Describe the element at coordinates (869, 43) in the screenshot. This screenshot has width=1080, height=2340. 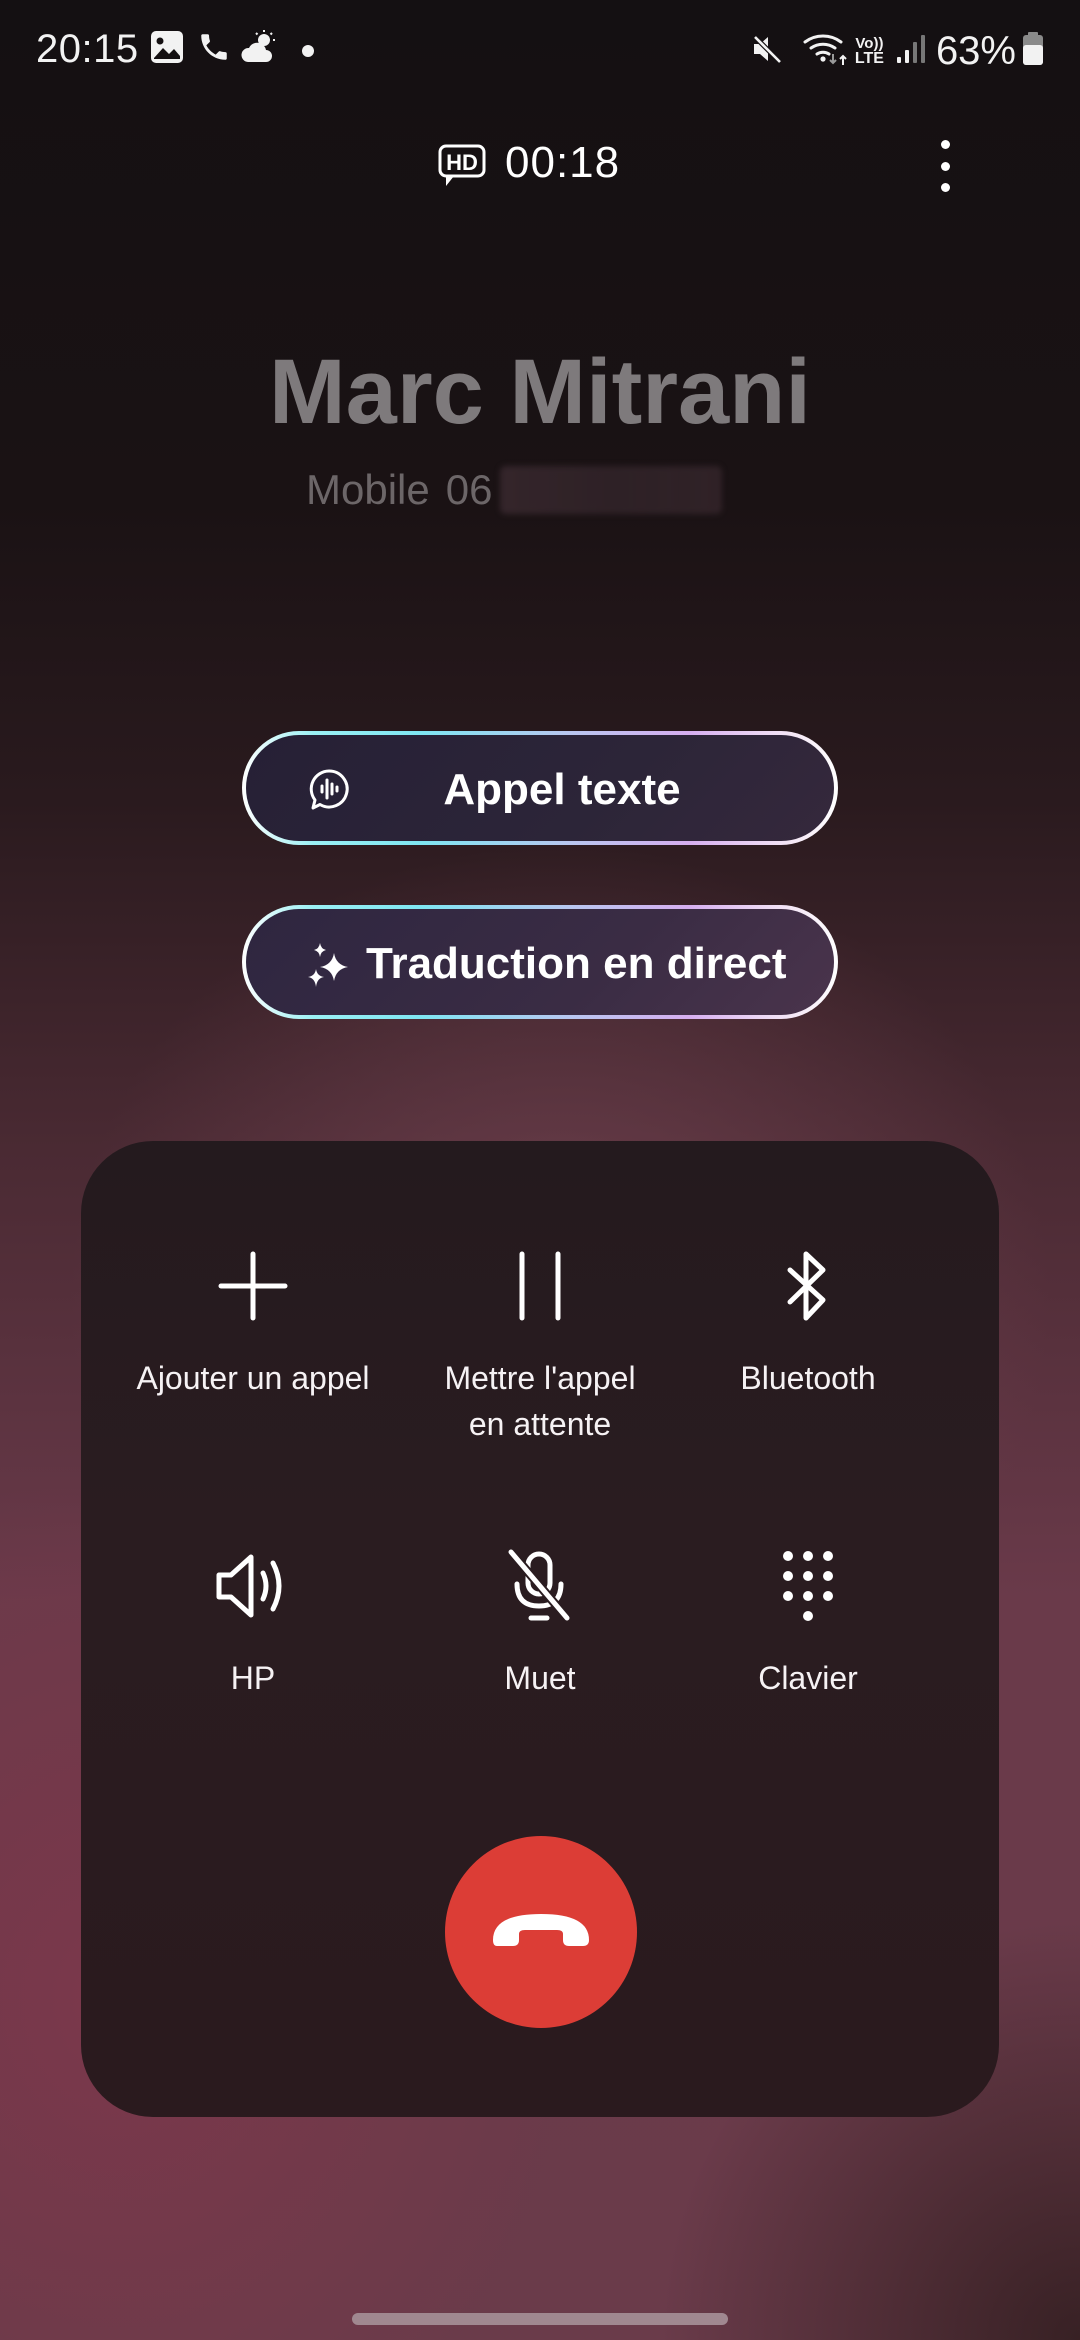
I see `volte-label-top: Vo))` at that location.